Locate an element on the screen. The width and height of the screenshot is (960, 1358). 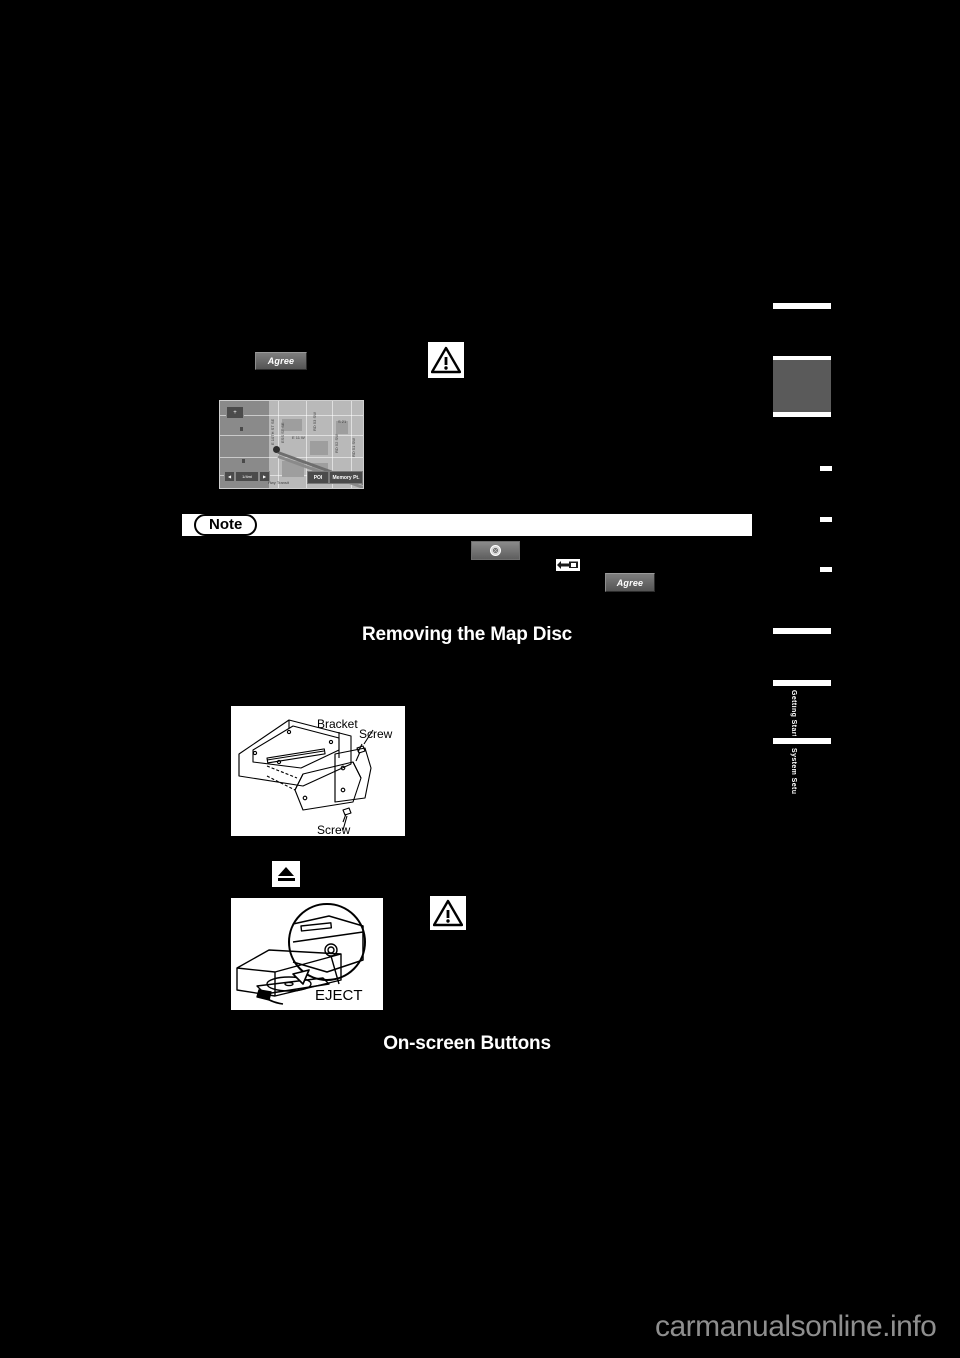
map-street-label: ESS ST SE is located at coordinates (282, 432).